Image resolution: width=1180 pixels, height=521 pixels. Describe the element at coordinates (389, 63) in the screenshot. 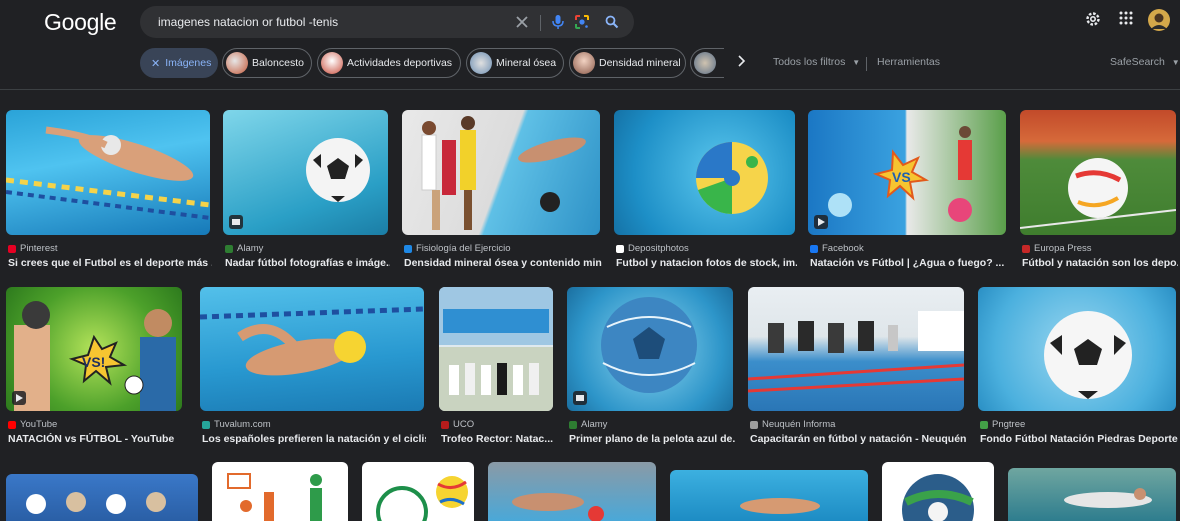

I see `chip-actividades: Actividades deportivas` at that location.